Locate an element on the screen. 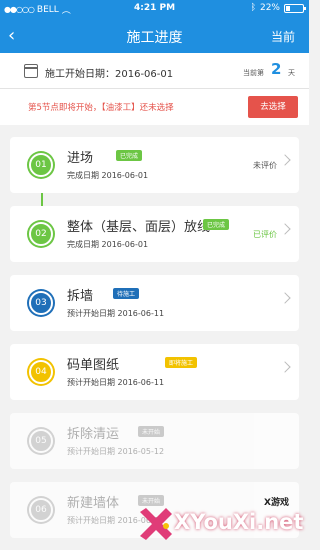 The height and width of the screenshot is (550, 320). step-card: 04 码单图纸 即将施工预计开始日期 2016-06-11 is located at coordinates (154, 372).